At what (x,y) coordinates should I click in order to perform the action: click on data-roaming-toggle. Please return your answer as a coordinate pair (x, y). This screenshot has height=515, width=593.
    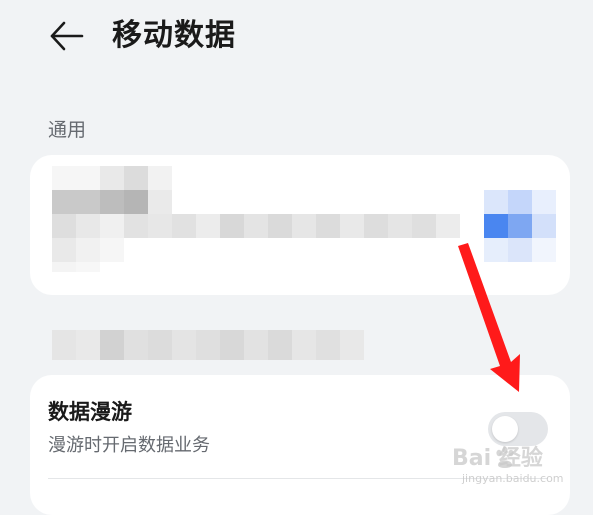
    Looking at the image, I should click on (518, 429).